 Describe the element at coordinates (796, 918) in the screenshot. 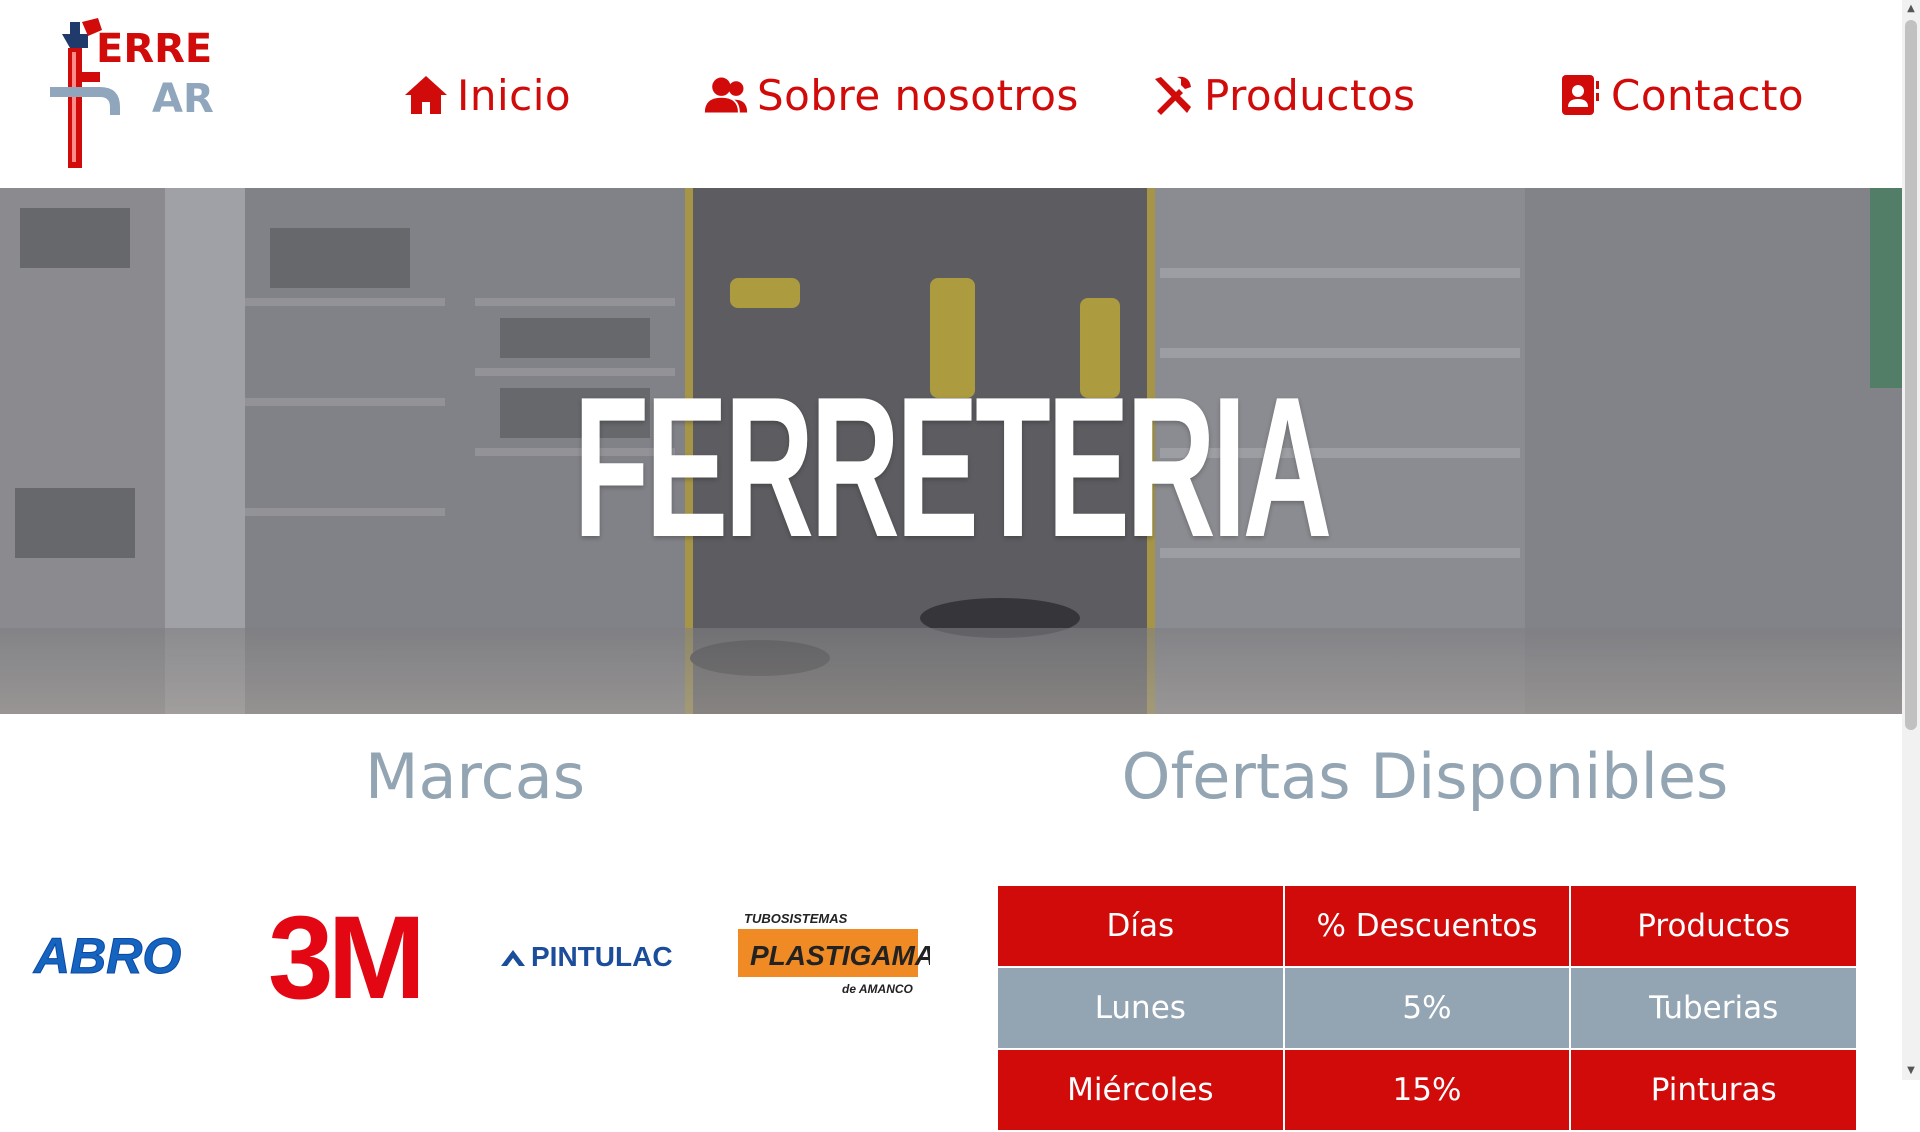

I see `svg-text: TUBOSISTEMAS` at that location.